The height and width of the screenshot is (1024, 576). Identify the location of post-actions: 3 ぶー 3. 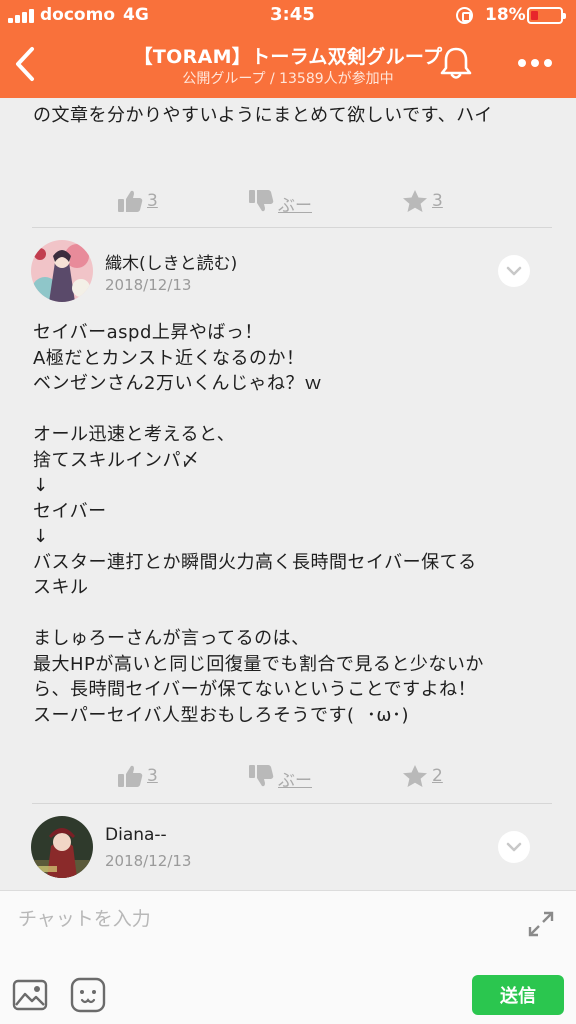
(288, 201).